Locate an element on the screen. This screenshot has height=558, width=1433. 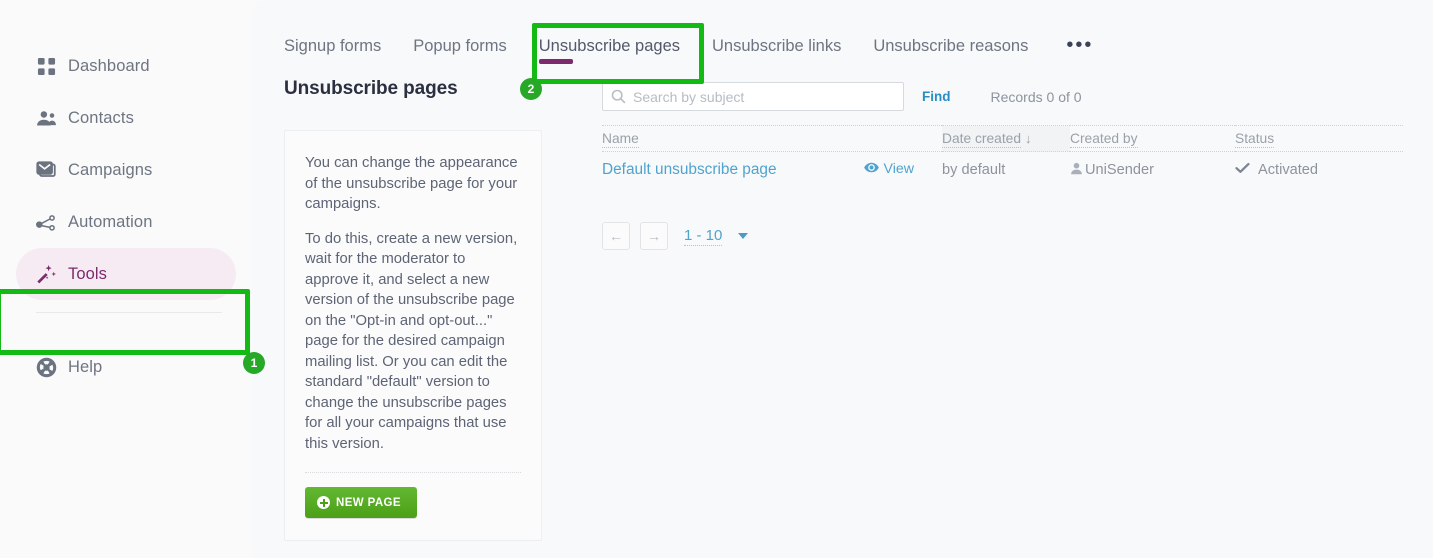
cell-created-by: UniSender is located at coordinates (1152, 170).